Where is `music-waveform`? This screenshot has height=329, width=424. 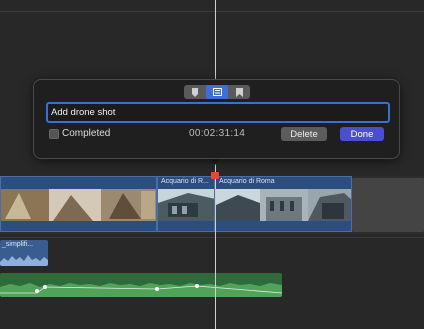 music-waveform is located at coordinates (141, 290).